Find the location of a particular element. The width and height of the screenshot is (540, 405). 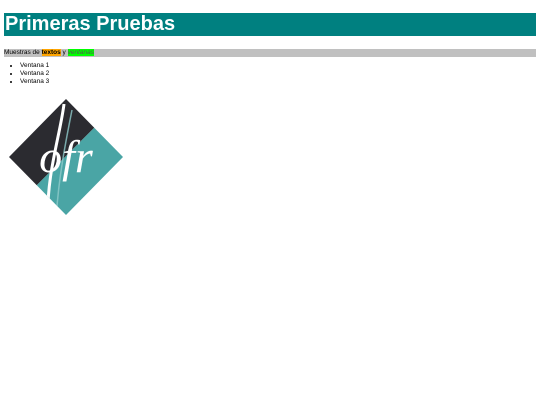

logo-text: ofr is located at coordinates (66, 156).